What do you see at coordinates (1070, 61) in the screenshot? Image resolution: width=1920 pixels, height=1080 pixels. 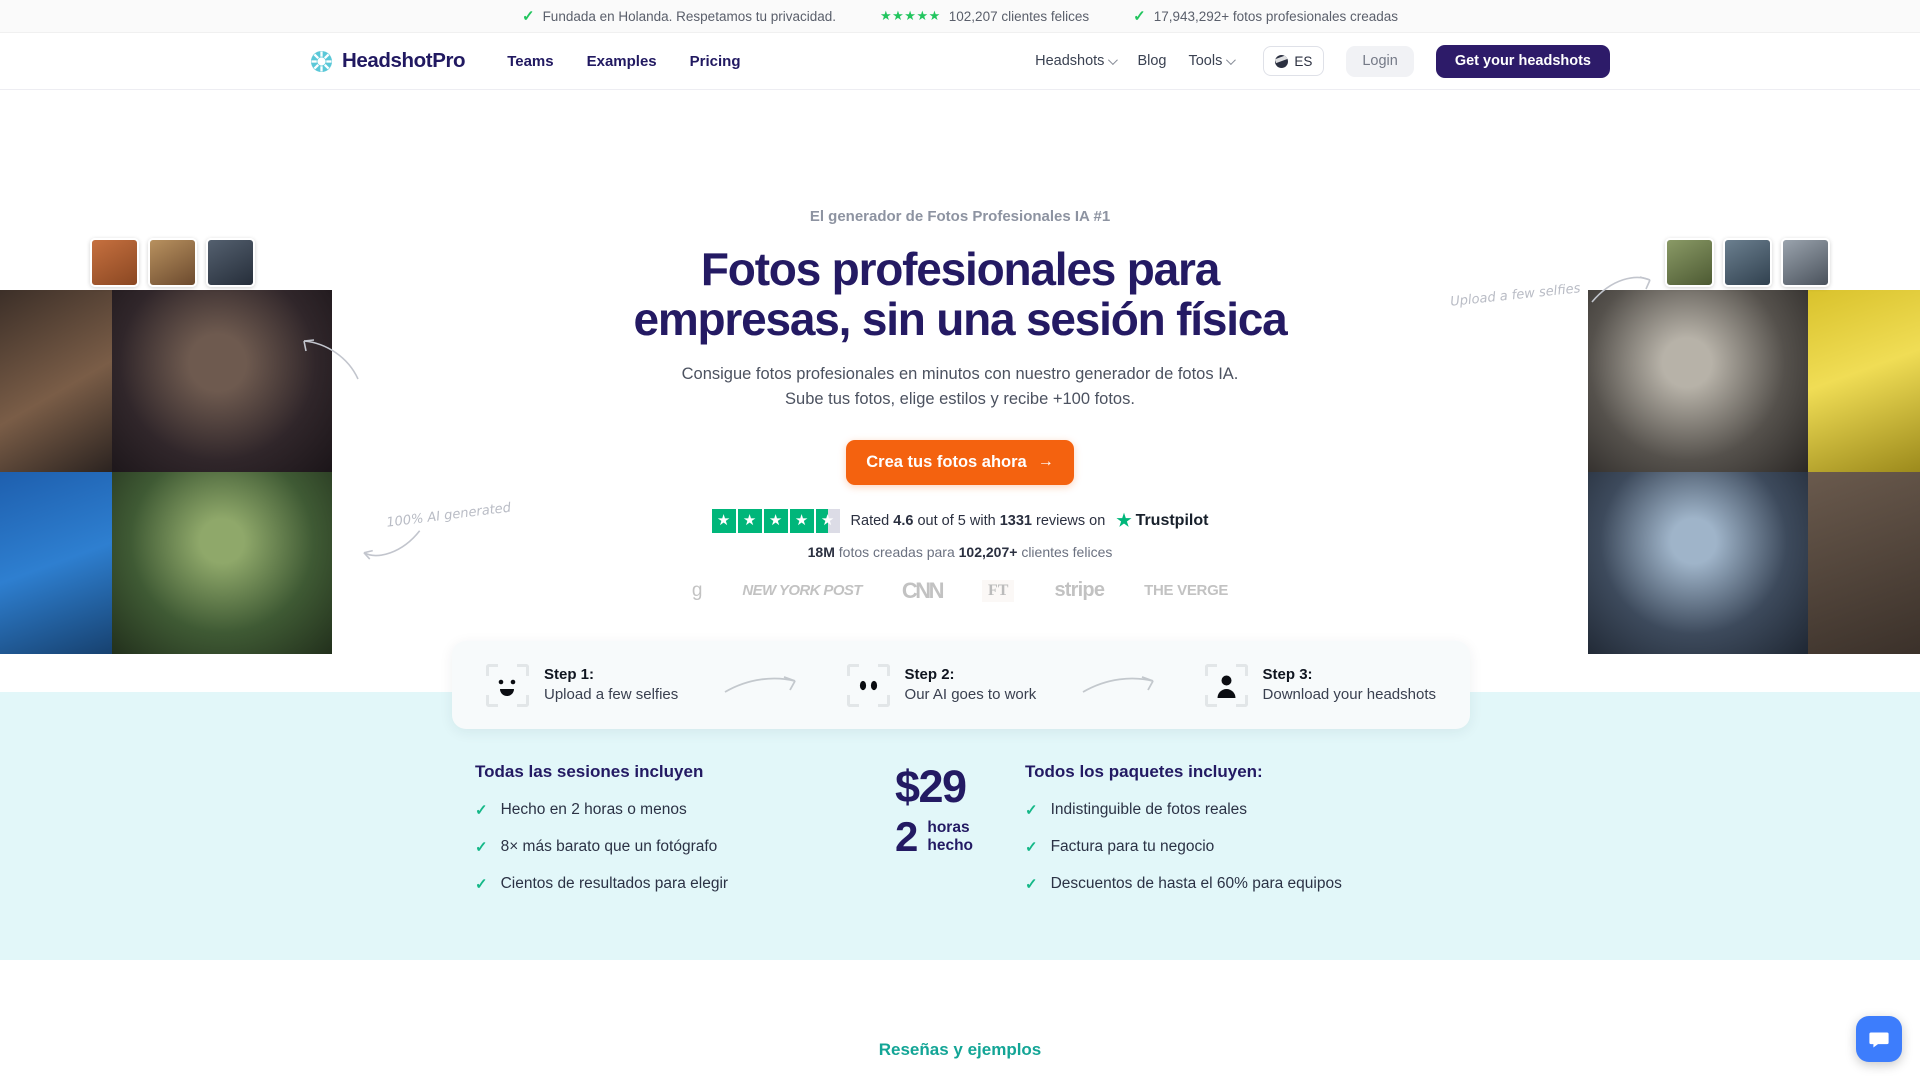 I see `nav-link-headshots-label: Headshots` at bounding box center [1070, 61].